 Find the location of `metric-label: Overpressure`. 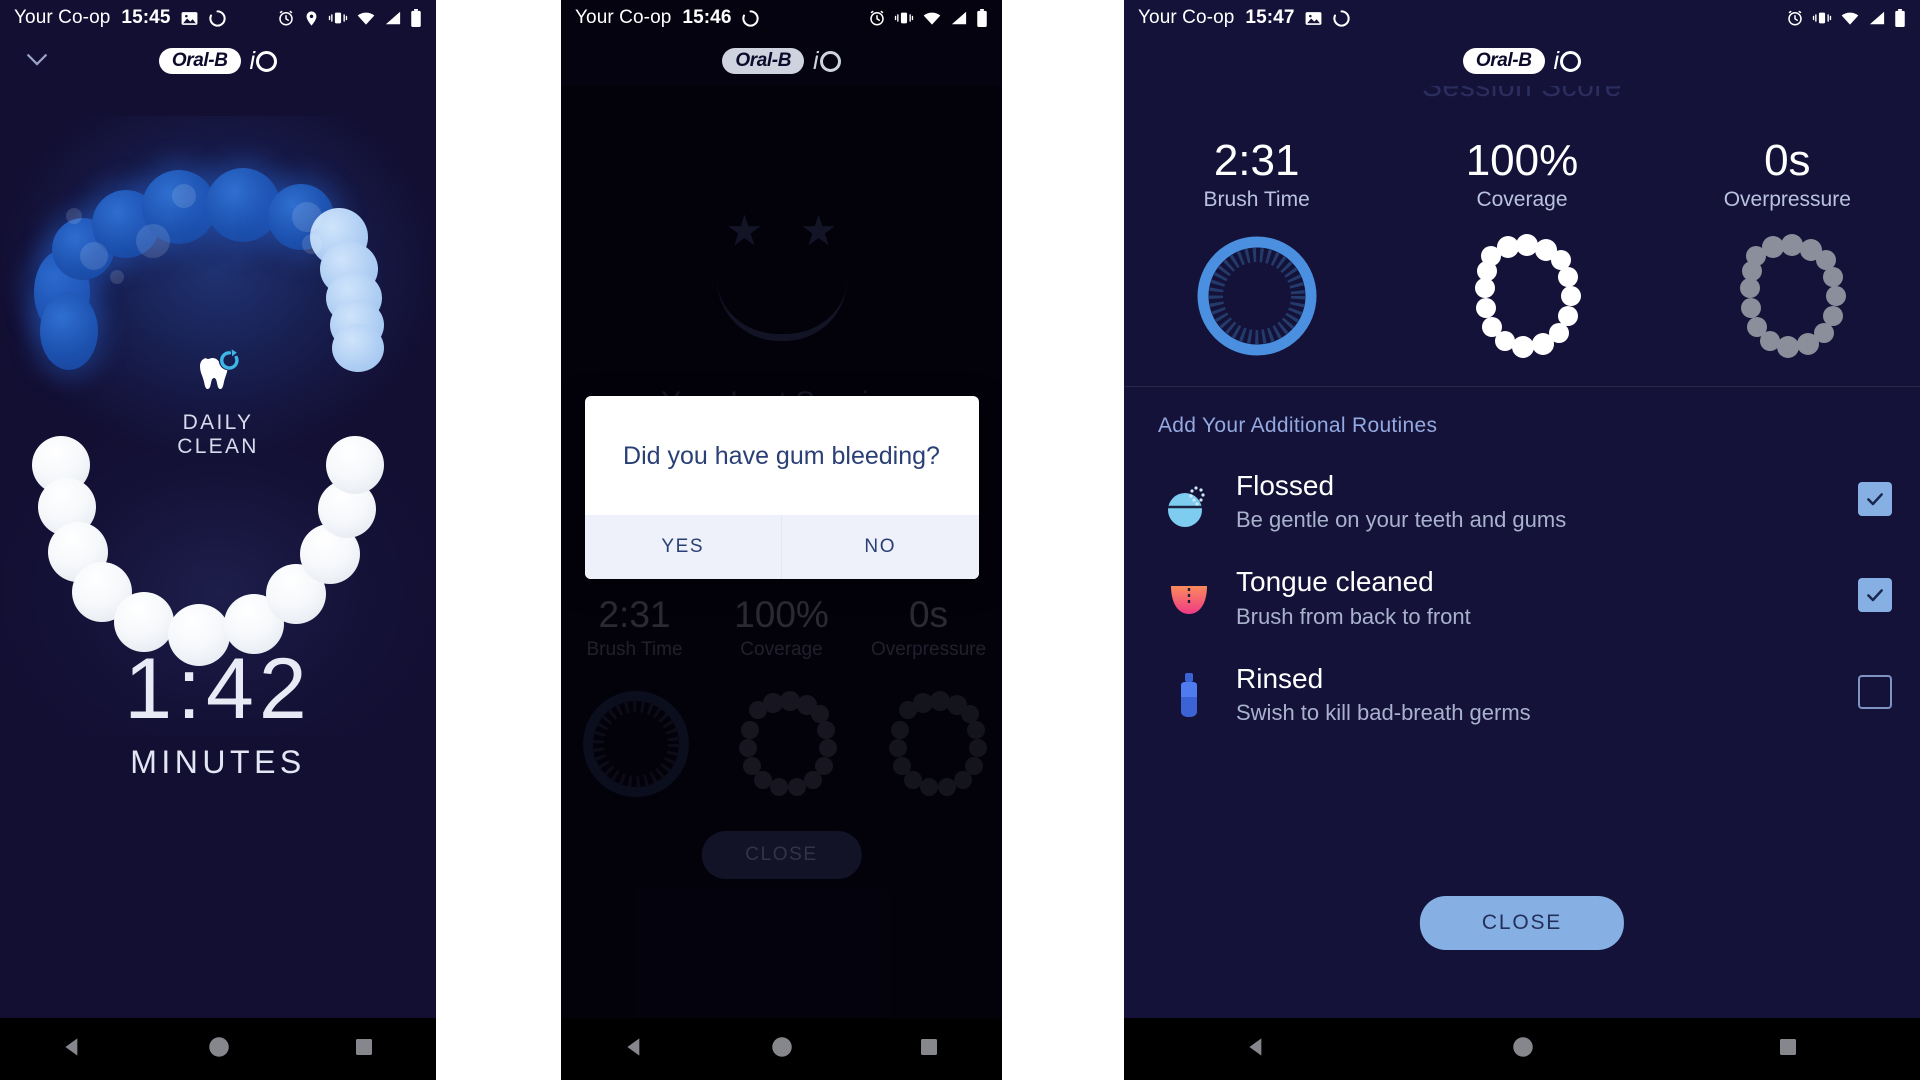

metric-label: Overpressure is located at coordinates (1787, 200).